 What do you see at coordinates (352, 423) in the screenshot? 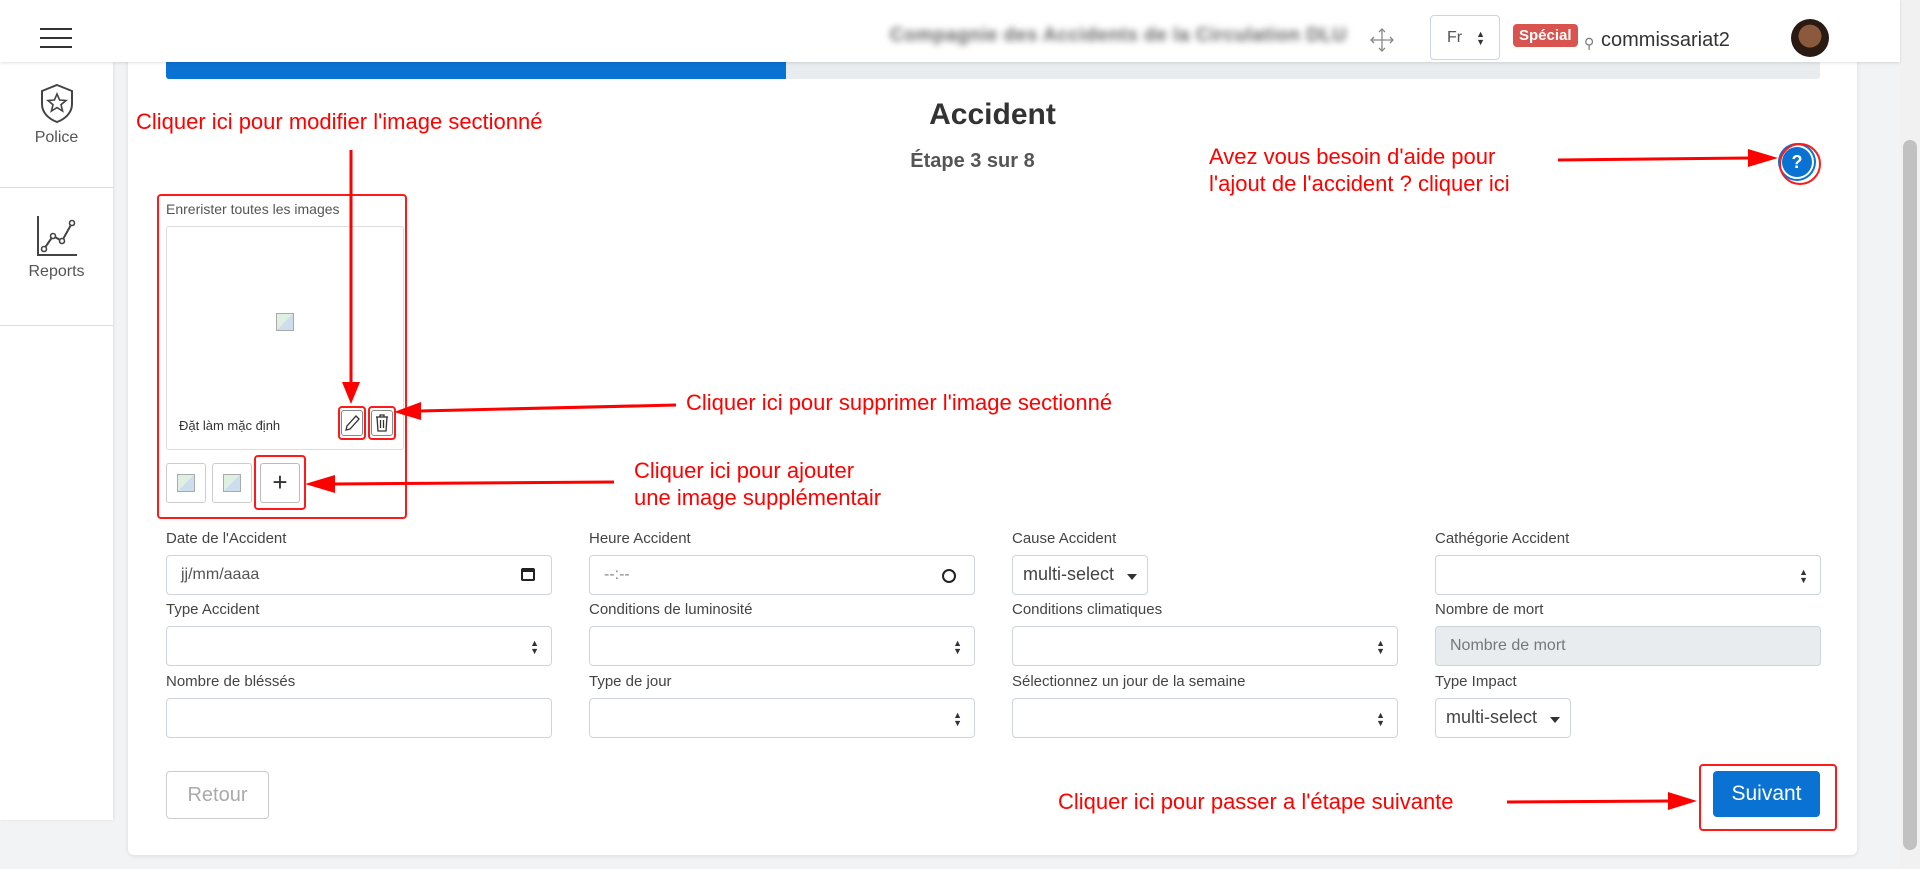
I see `edit-highlight-box` at bounding box center [352, 423].